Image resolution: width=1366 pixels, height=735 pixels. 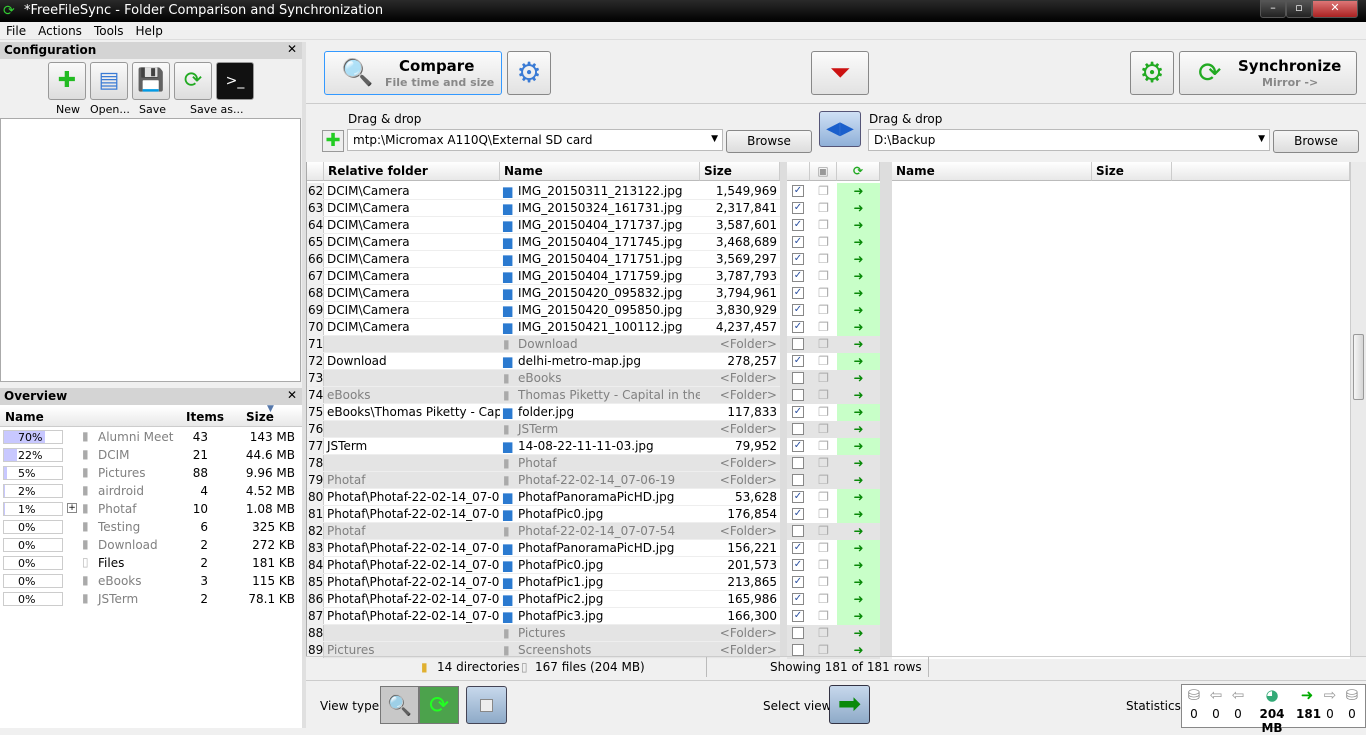 What do you see at coordinates (109, 30) in the screenshot?
I see `menu-tools: Tools` at bounding box center [109, 30].